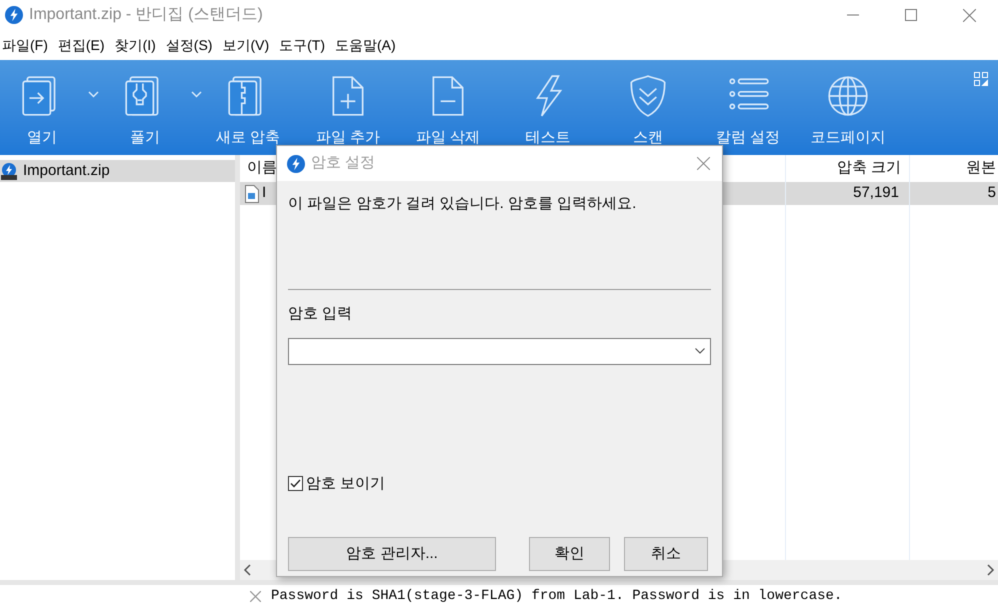 This screenshot has height=608, width=998. What do you see at coordinates (911, 15) in the screenshot?
I see `maximize-icon` at bounding box center [911, 15].